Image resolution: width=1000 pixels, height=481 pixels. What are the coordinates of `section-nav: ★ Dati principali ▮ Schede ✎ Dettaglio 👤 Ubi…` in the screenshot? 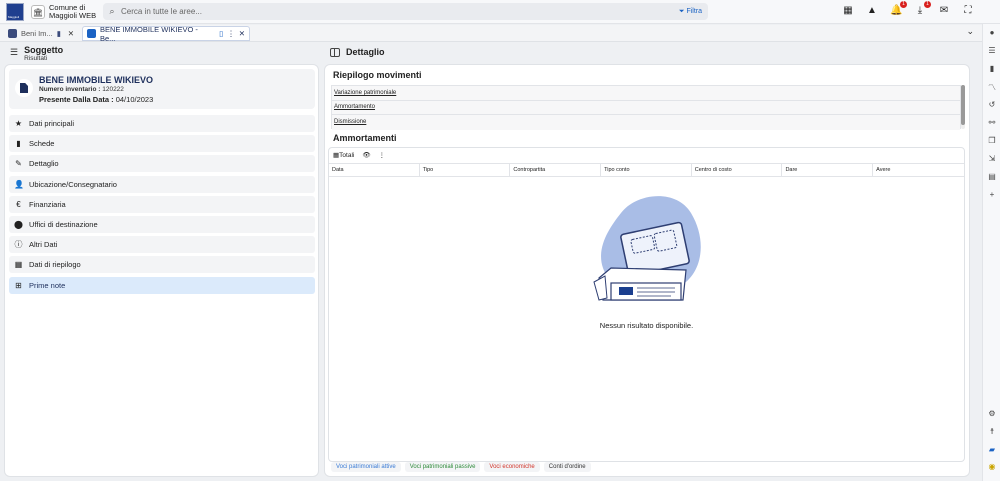 It's located at (162, 206).